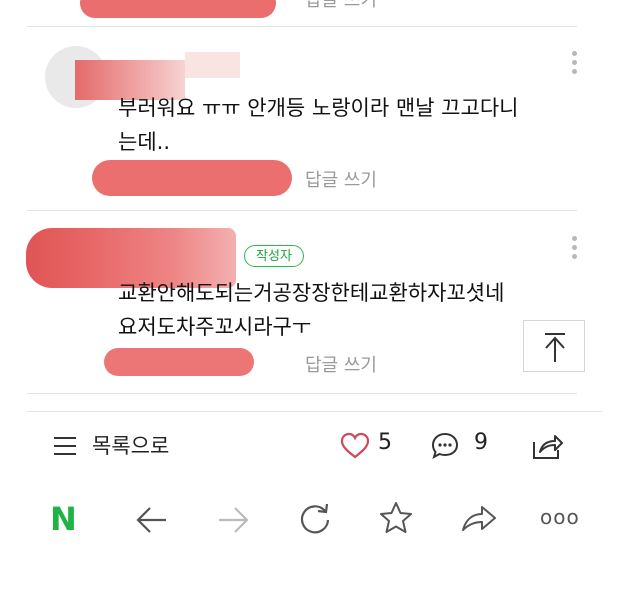  What do you see at coordinates (318, 108) in the screenshot?
I see `comment-text-line1: 부러워요 ㅠㅠ 안개등 노랑이라 맨날 끄고다니` at bounding box center [318, 108].